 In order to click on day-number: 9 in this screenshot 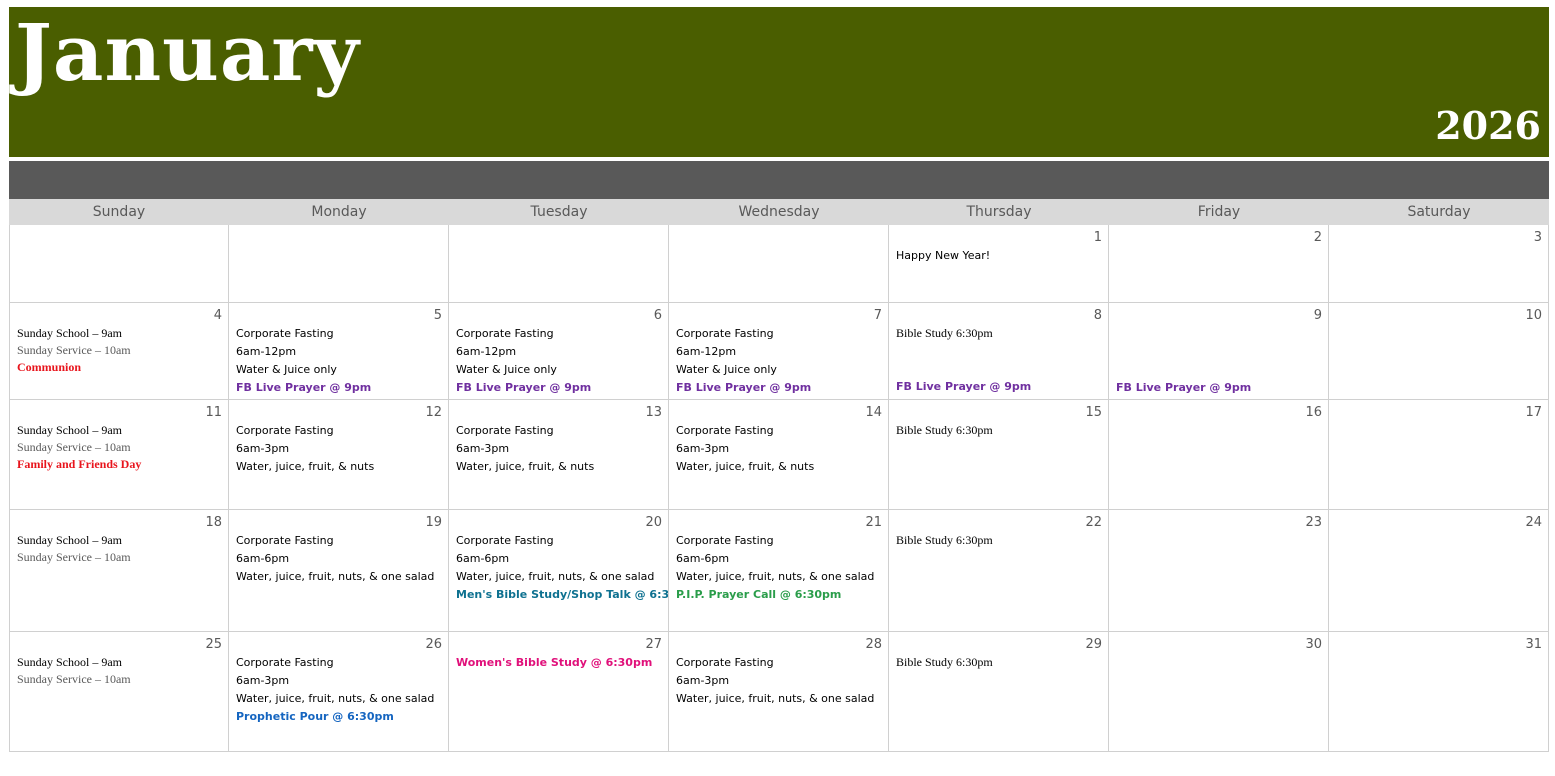, I will do `click(1317, 315)`.